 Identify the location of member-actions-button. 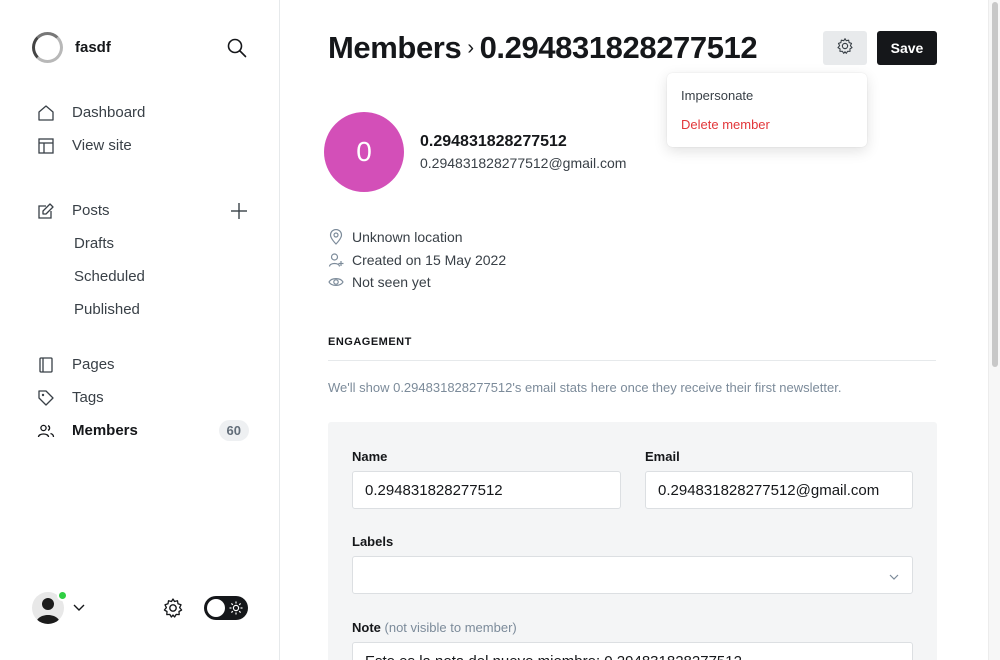
(845, 48).